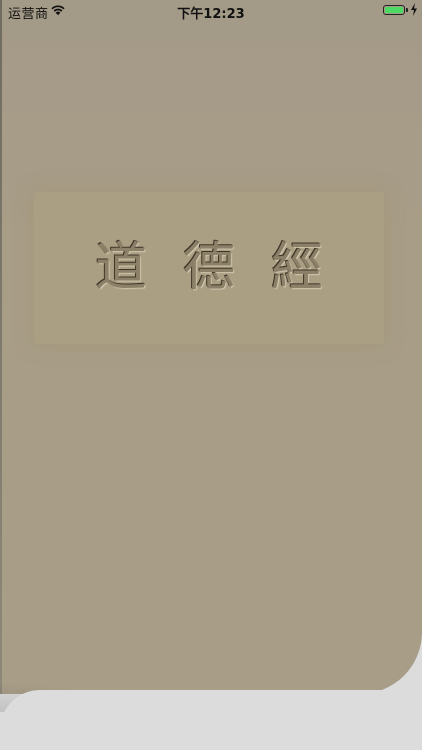 This screenshot has width=422, height=750. I want to click on battery-icon, so click(394, 10).